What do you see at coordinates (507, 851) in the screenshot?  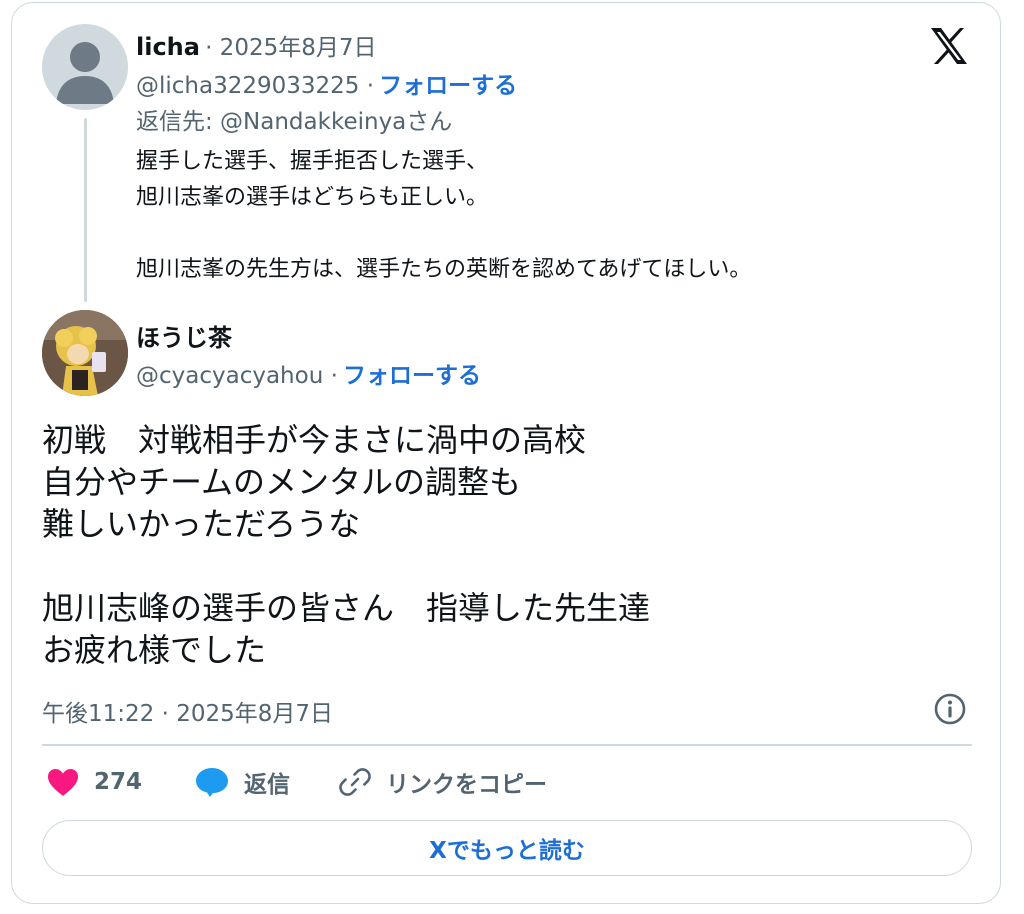 I see `read-more-label: Xでもっと読む` at bounding box center [507, 851].